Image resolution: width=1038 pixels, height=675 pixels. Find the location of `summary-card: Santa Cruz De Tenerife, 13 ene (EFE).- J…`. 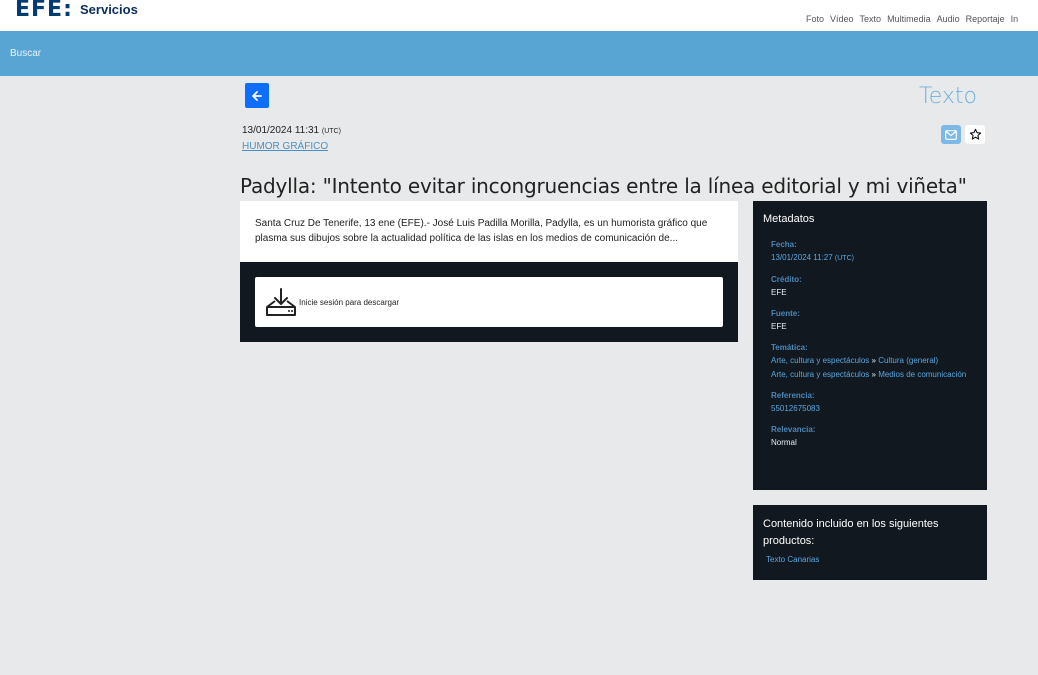

summary-card: Santa Cruz De Tenerife, 13 ene (EFE).- J… is located at coordinates (489, 231).